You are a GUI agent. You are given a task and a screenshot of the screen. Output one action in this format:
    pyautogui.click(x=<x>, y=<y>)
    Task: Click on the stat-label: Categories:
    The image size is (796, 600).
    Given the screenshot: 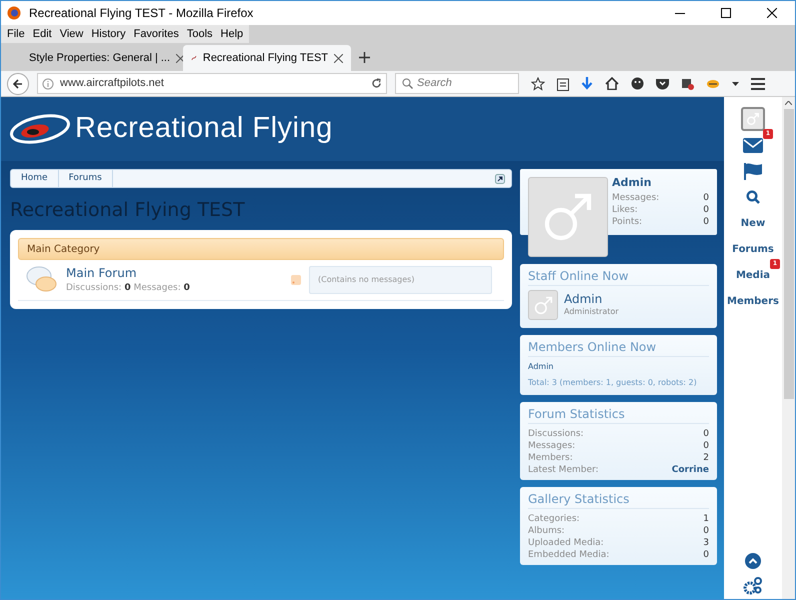 What is the action you would take?
    pyautogui.click(x=554, y=519)
    